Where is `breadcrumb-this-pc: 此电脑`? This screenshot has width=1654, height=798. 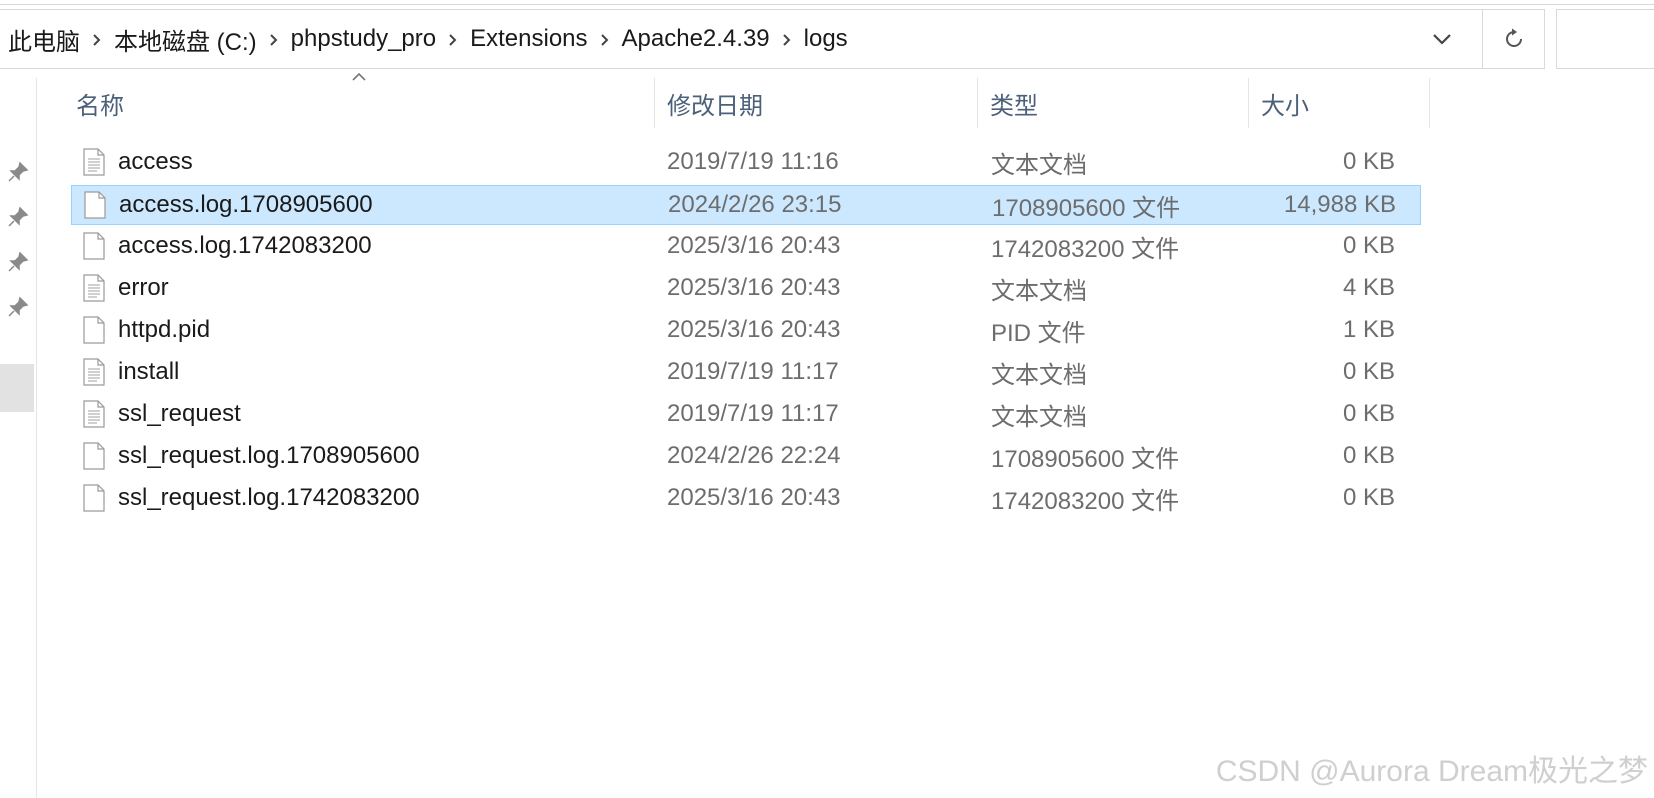 breadcrumb-this-pc: 此电脑 is located at coordinates (44, 39).